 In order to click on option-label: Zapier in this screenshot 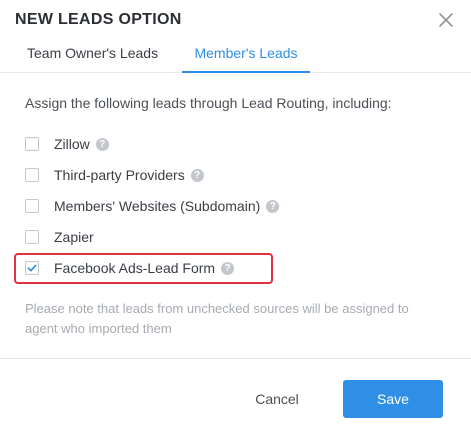, I will do `click(74, 237)`.